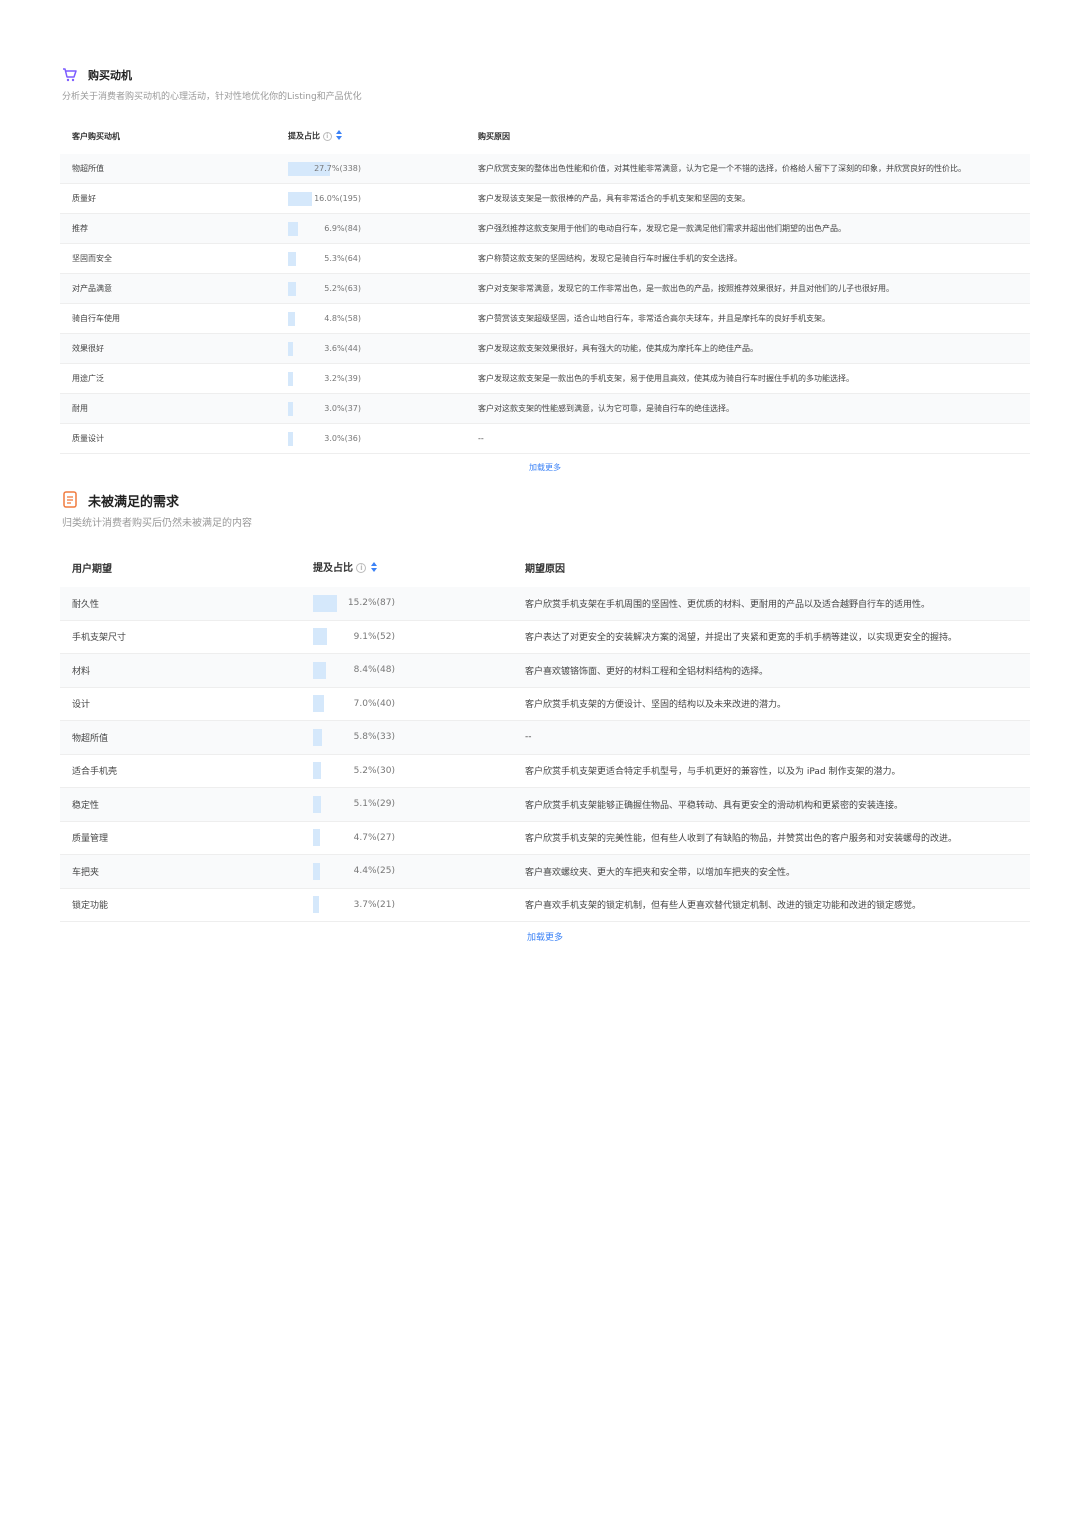 Image resolution: width=1080 pixels, height=1526 pixels. Describe the element at coordinates (647, 671) in the screenshot. I see `row-reason: 客户喜欢镀铬饰面、更好的材料工程和全铝材料结构的选择。` at that location.